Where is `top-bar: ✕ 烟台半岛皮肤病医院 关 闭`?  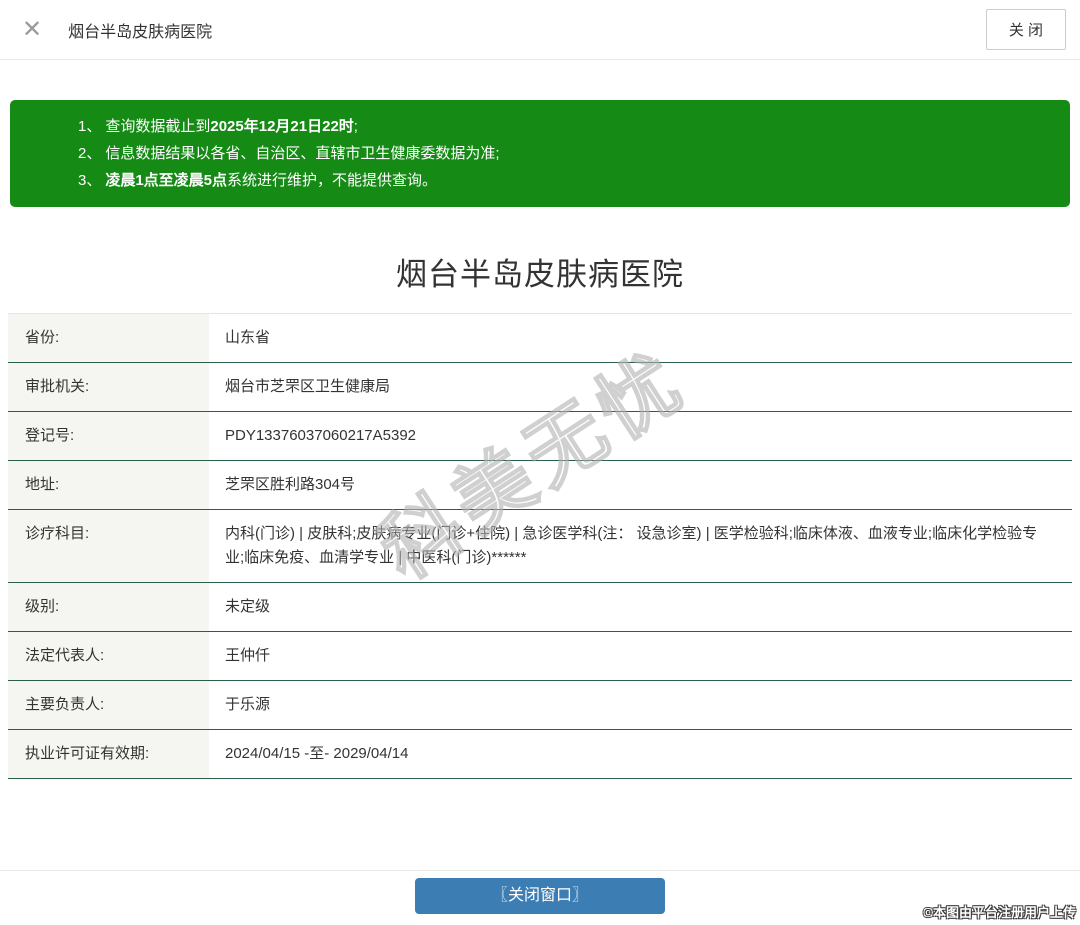
top-bar: ✕ 烟台半岛皮肤病医院 关 闭 is located at coordinates (540, 30).